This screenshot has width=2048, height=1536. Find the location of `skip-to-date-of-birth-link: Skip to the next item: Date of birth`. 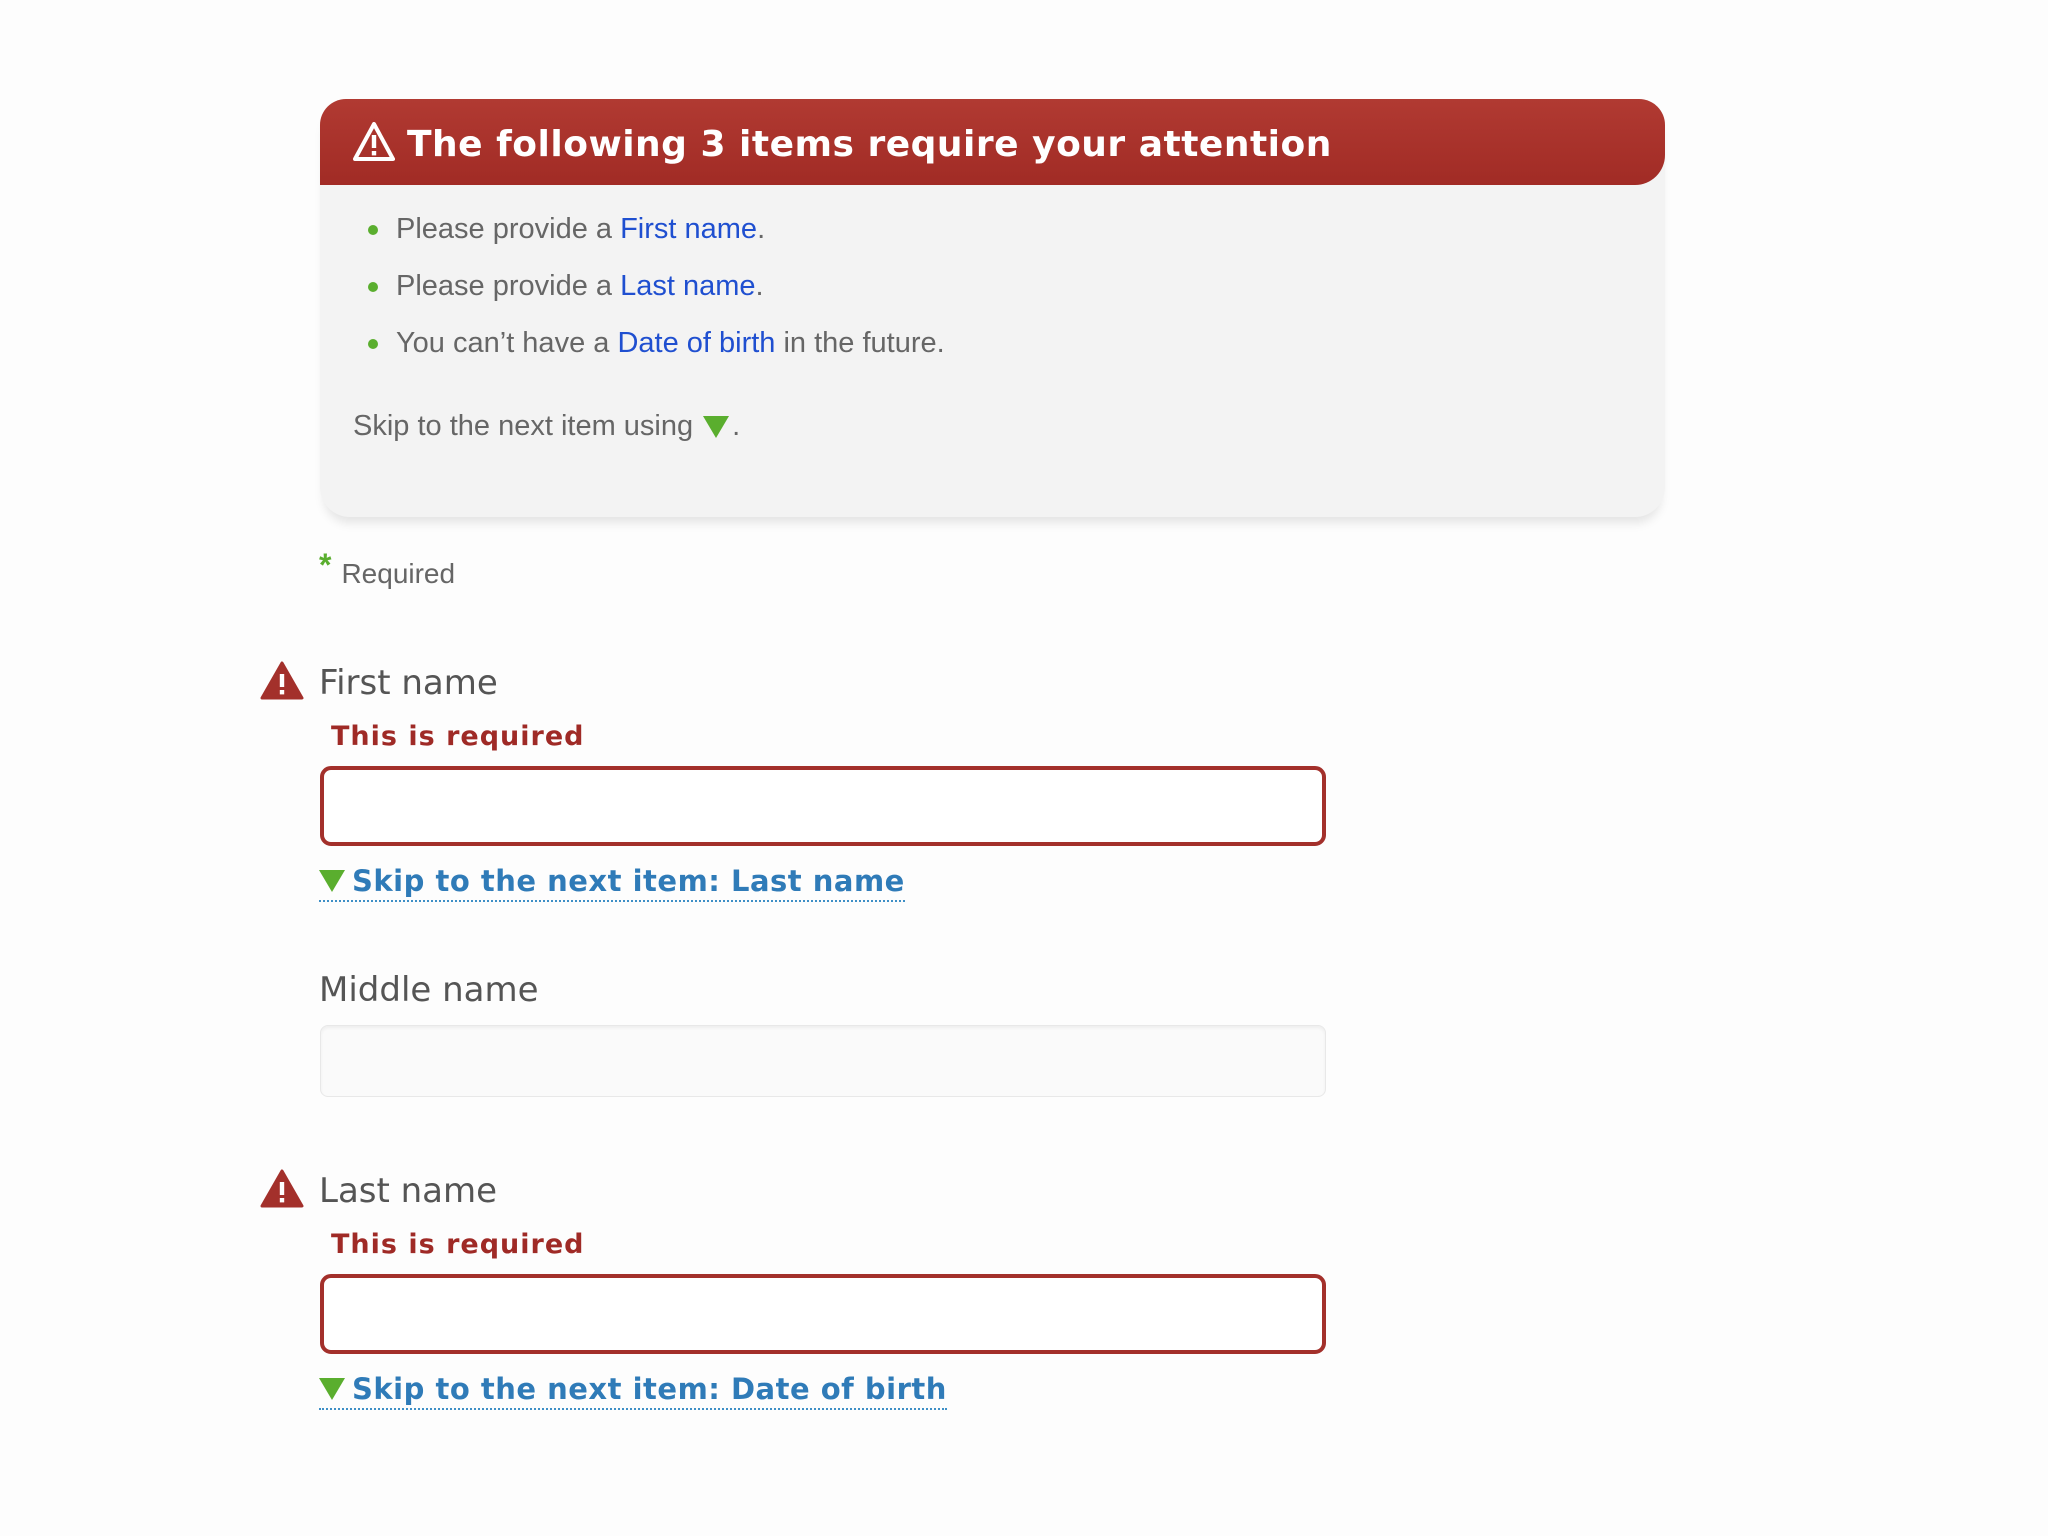

skip-to-date-of-birth-link: Skip to the next item: Date of birth is located at coordinates (633, 1391).